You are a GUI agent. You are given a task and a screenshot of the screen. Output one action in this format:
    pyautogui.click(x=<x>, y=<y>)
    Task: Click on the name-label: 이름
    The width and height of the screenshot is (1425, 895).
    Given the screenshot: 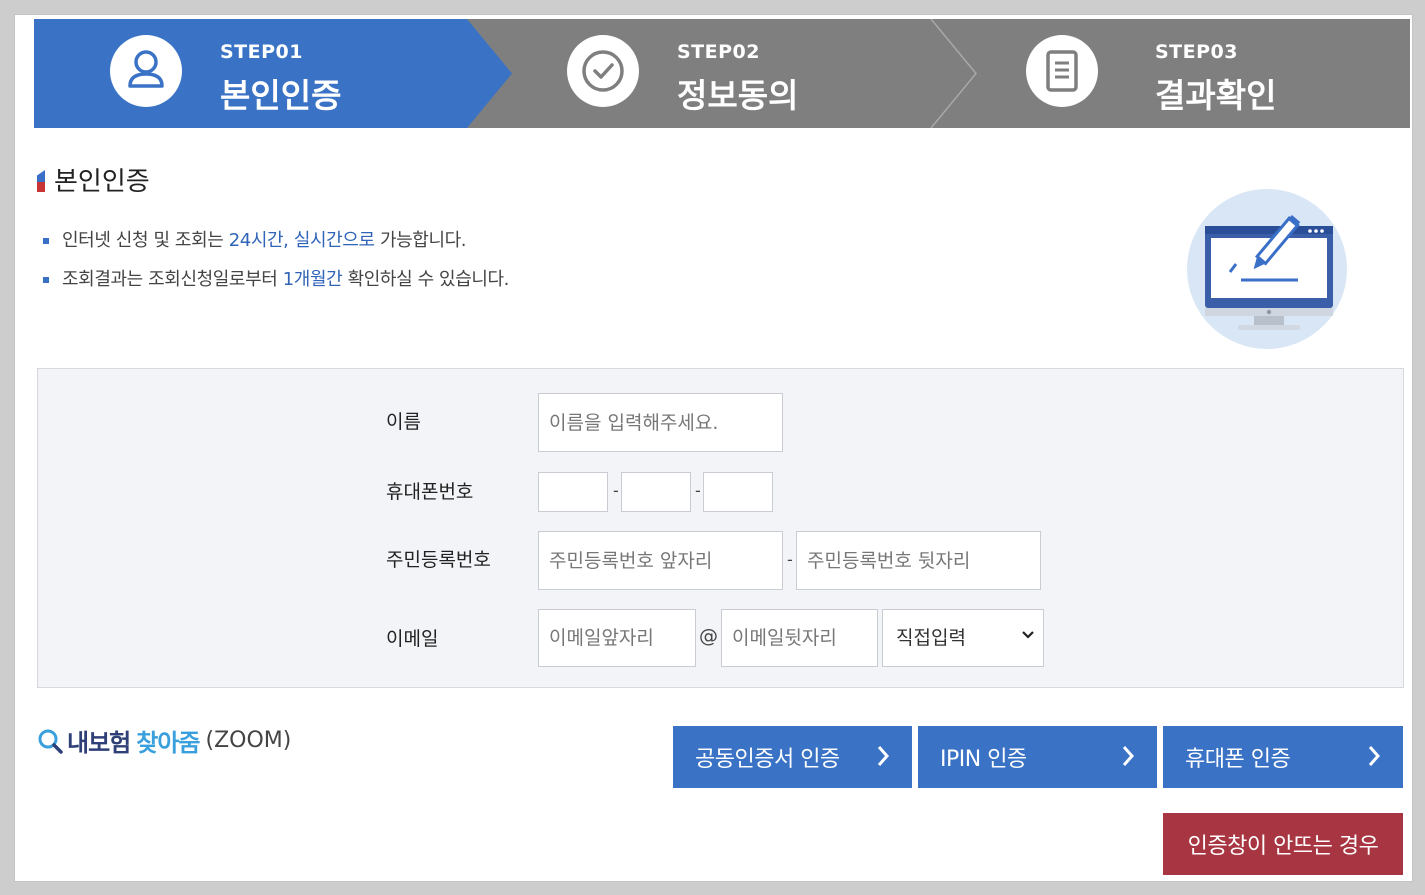 What is the action you would take?
    pyautogui.click(x=403, y=422)
    